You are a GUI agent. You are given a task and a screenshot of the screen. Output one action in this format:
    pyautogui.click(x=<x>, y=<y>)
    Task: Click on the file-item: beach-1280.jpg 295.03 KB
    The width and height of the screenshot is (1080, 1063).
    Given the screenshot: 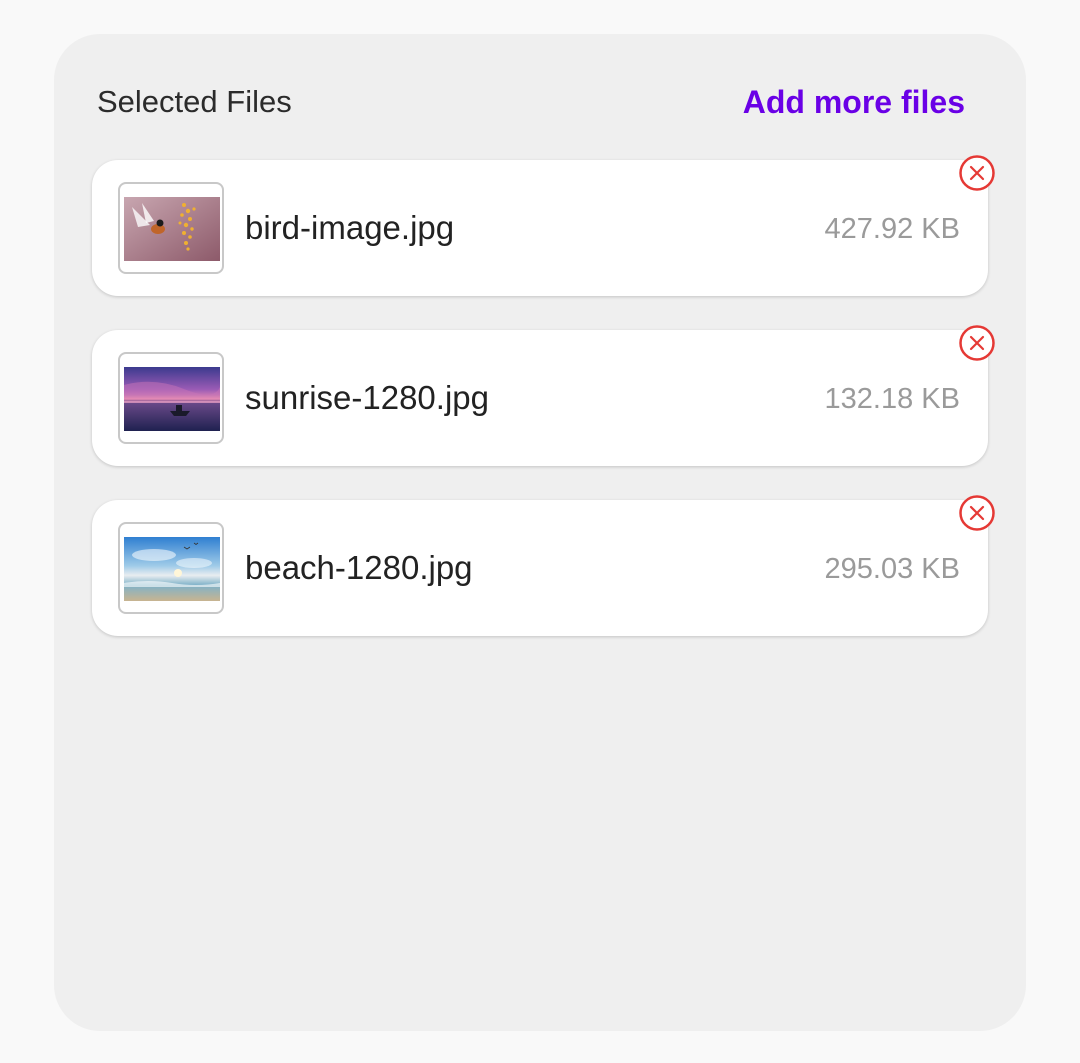 What is the action you would take?
    pyautogui.click(x=543, y=565)
    